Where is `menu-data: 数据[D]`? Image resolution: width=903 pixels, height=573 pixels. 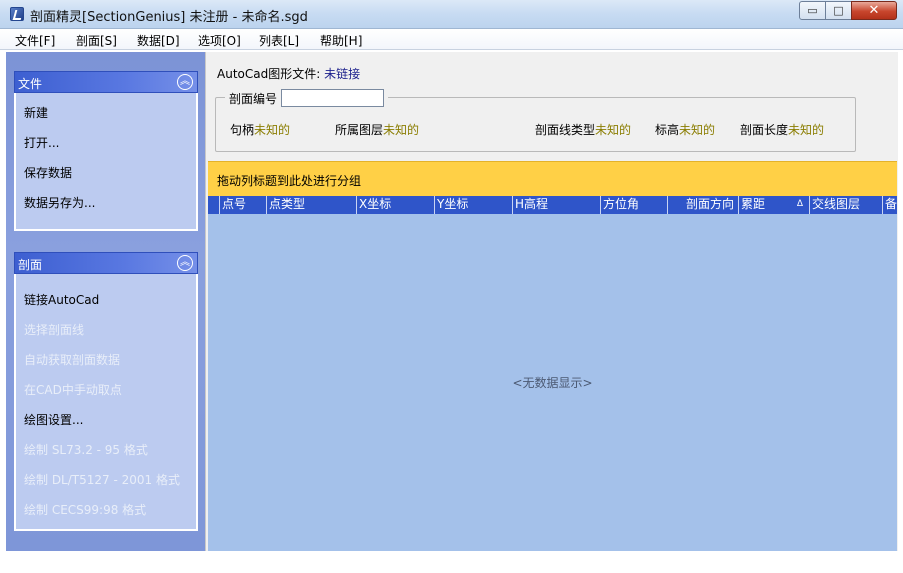
menu-data: 数据[D] is located at coordinates (158, 39).